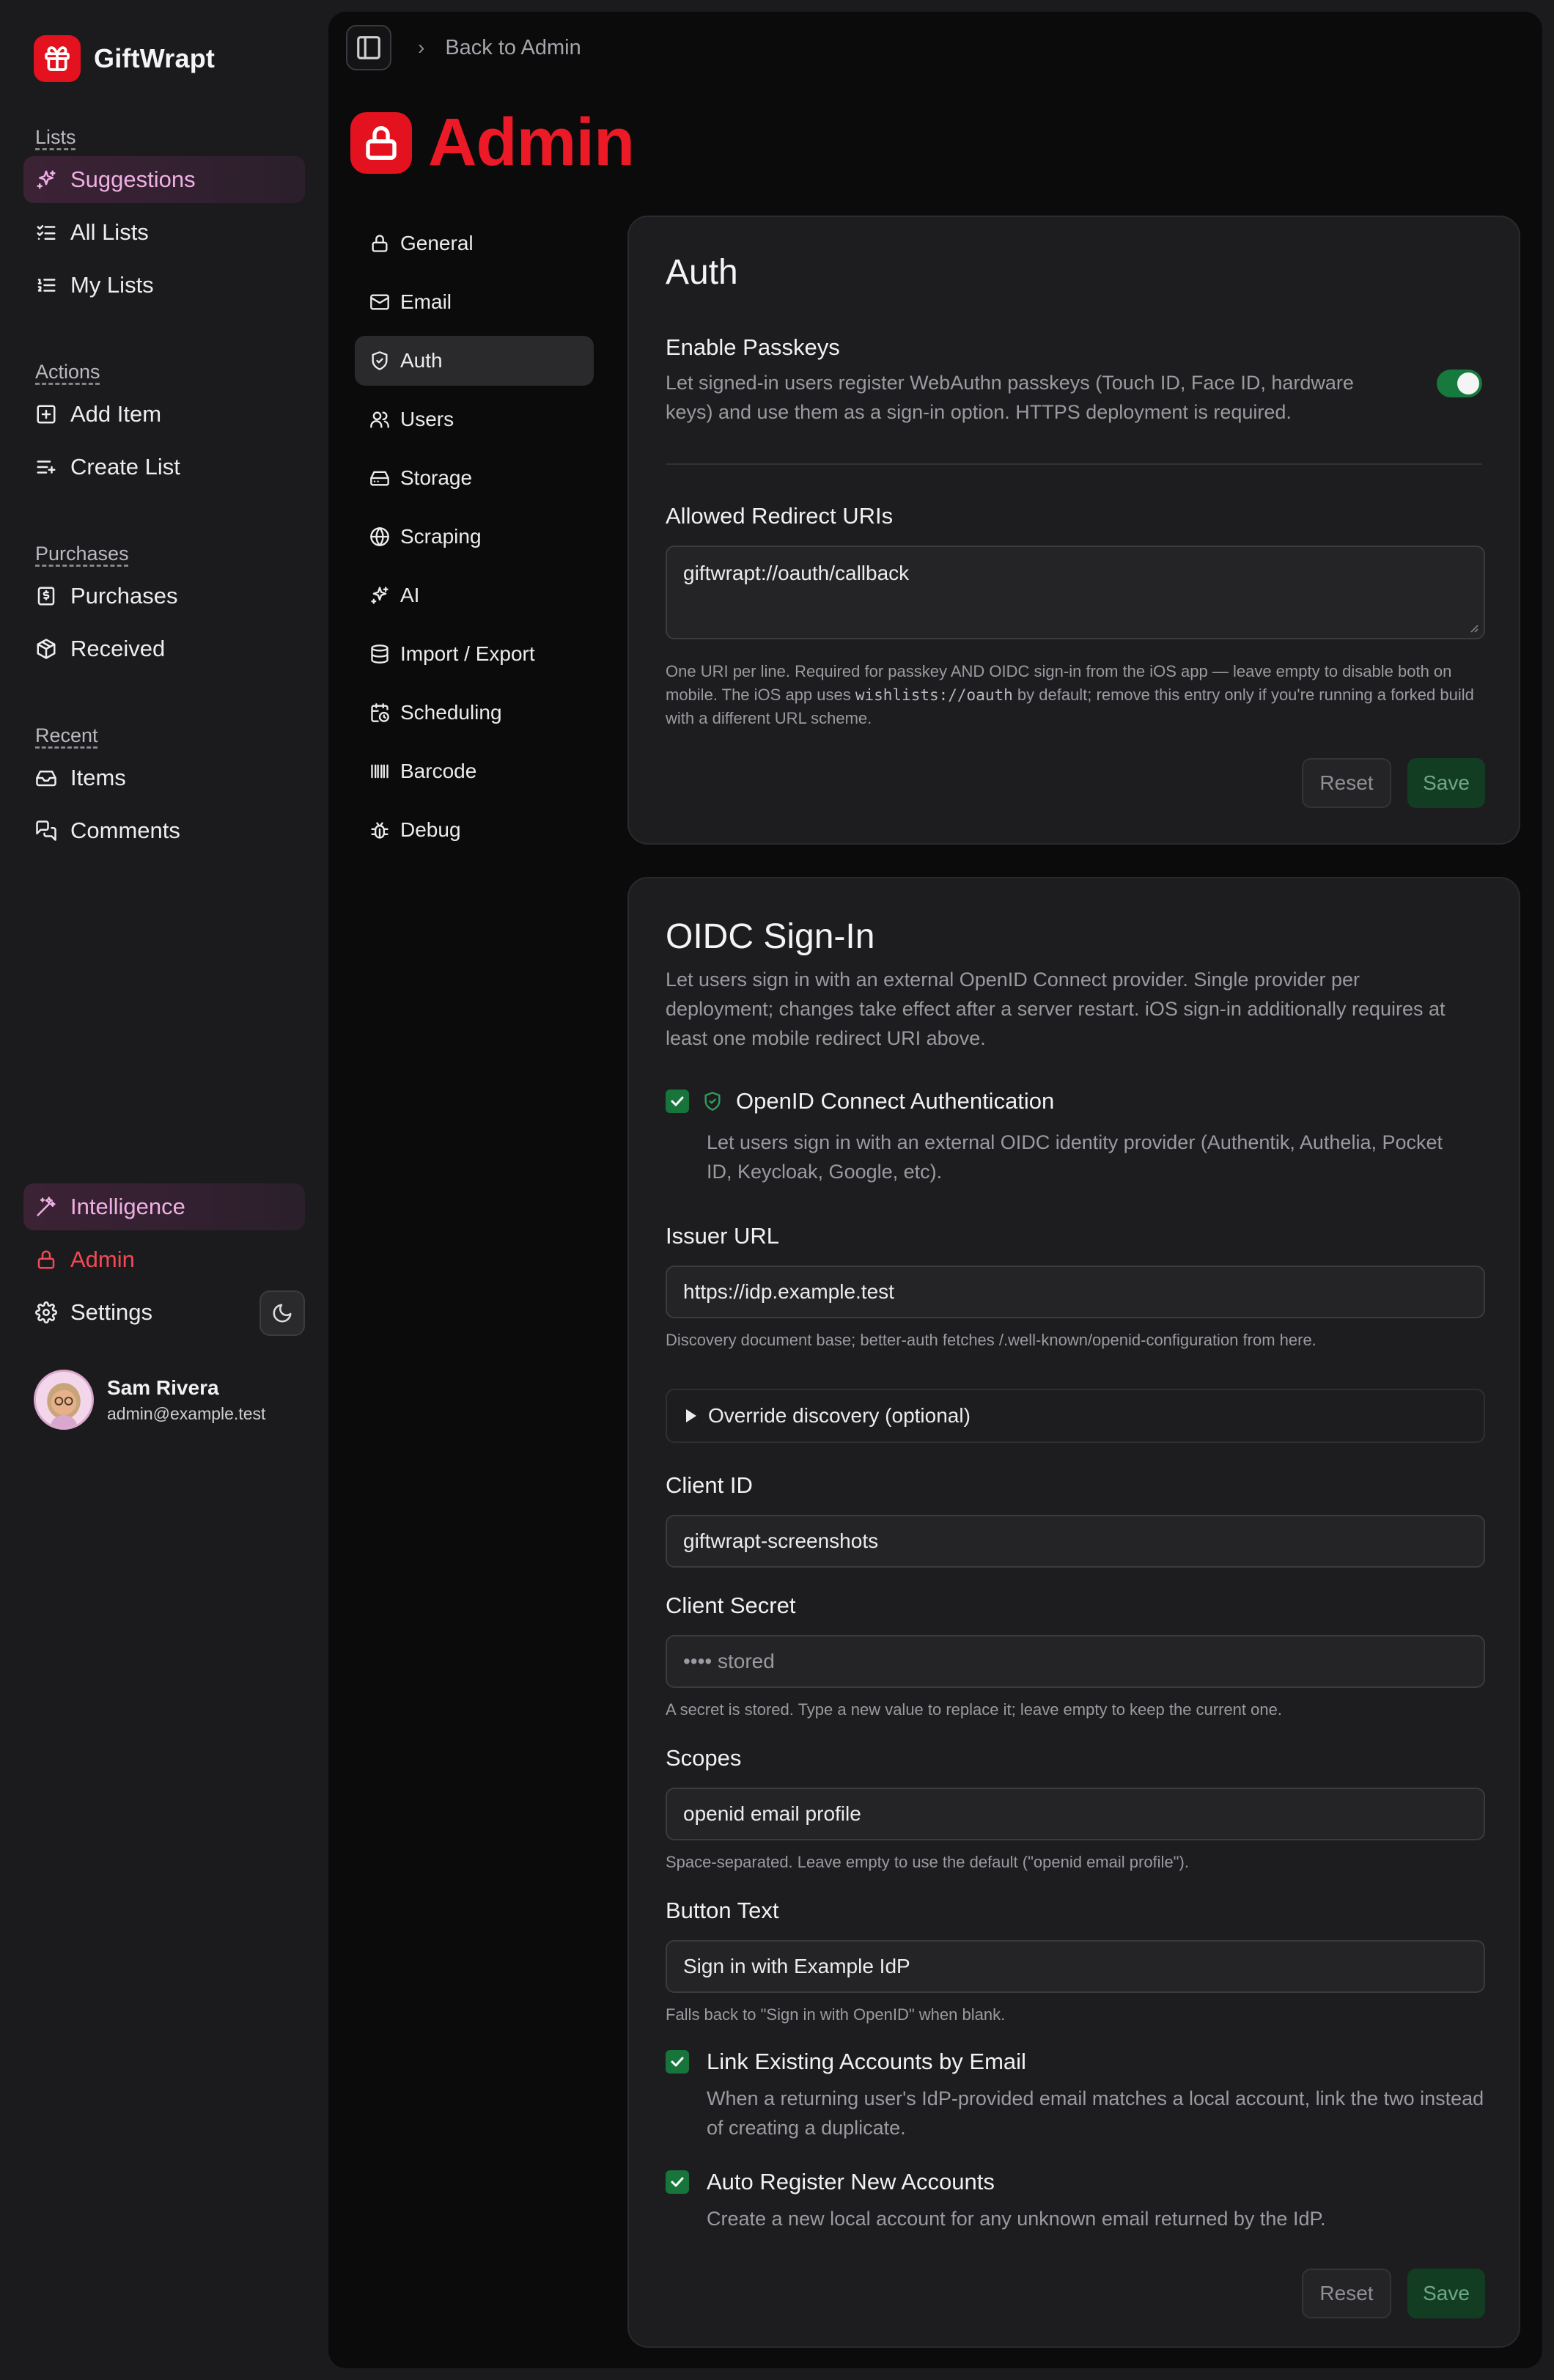  What do you see at coordinates (430, 829) in the screenshot?
I see `subnav-label: Debug` at bounding box center [430, 829].